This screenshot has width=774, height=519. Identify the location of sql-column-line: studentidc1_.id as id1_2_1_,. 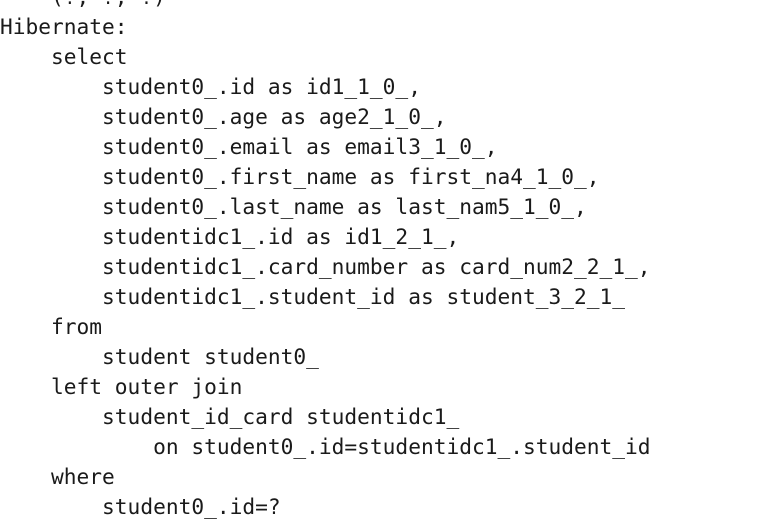
(230, 236).